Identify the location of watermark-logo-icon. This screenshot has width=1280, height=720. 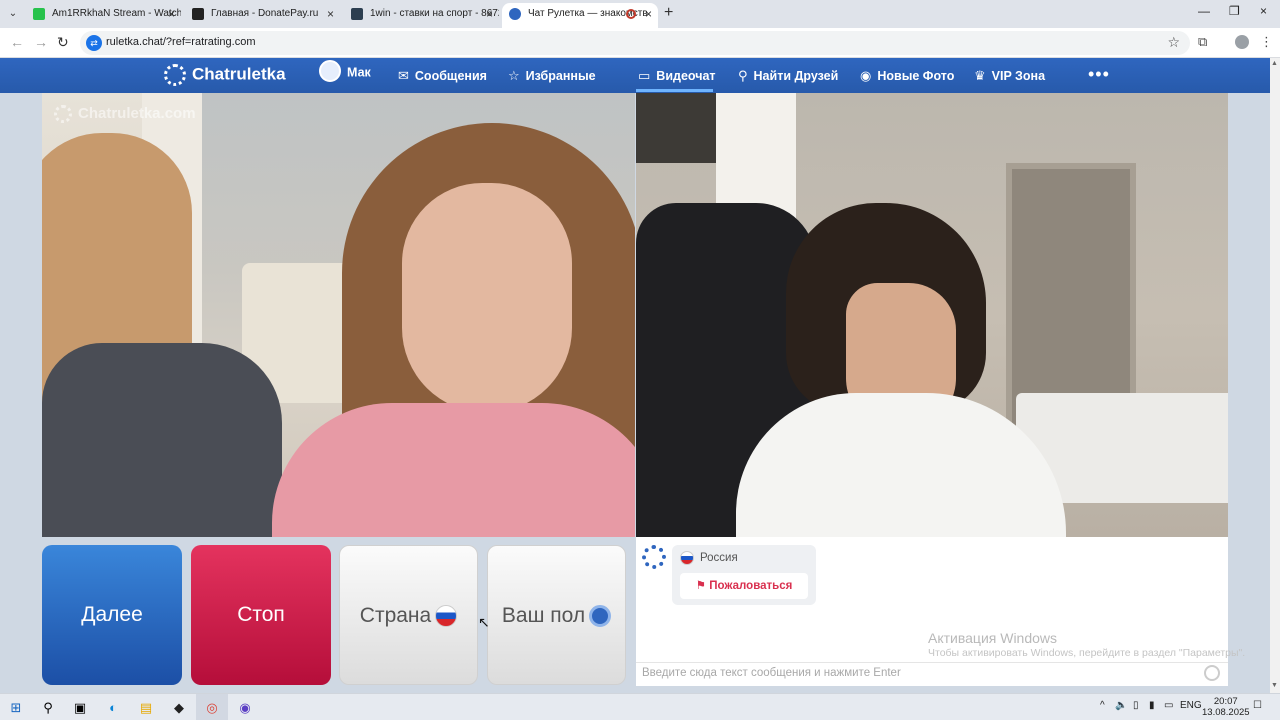
(63, 114).